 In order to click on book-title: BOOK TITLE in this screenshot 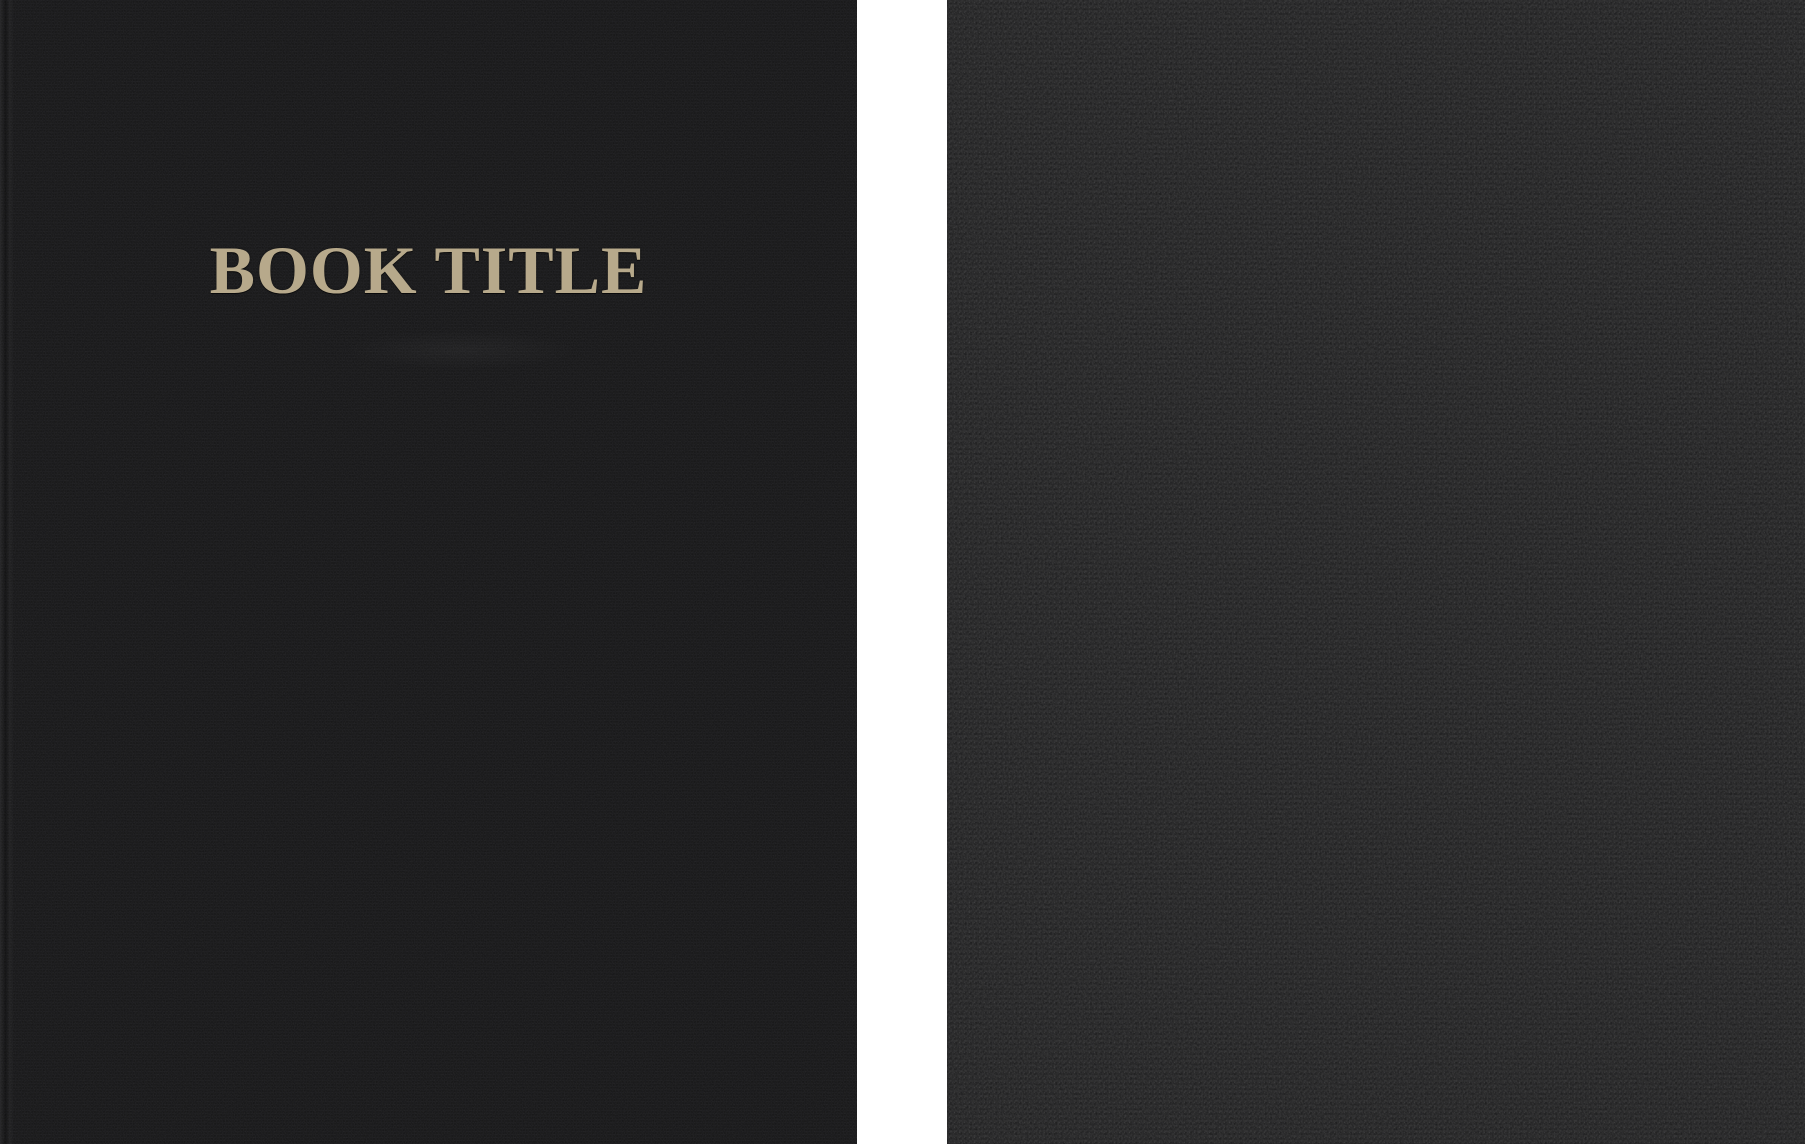, I will do `click(428, 270)`.